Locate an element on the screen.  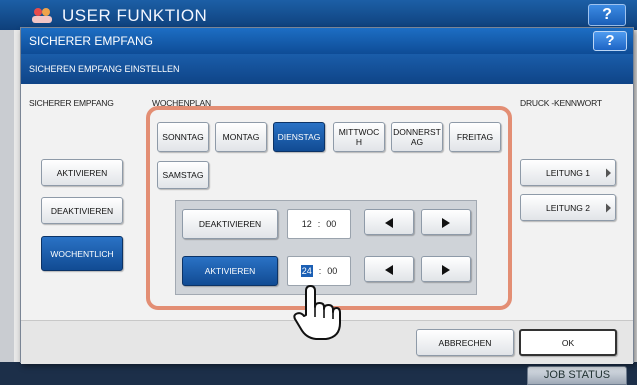
activate-button: AKTIVIEREN is located at coordinates (82, 172).